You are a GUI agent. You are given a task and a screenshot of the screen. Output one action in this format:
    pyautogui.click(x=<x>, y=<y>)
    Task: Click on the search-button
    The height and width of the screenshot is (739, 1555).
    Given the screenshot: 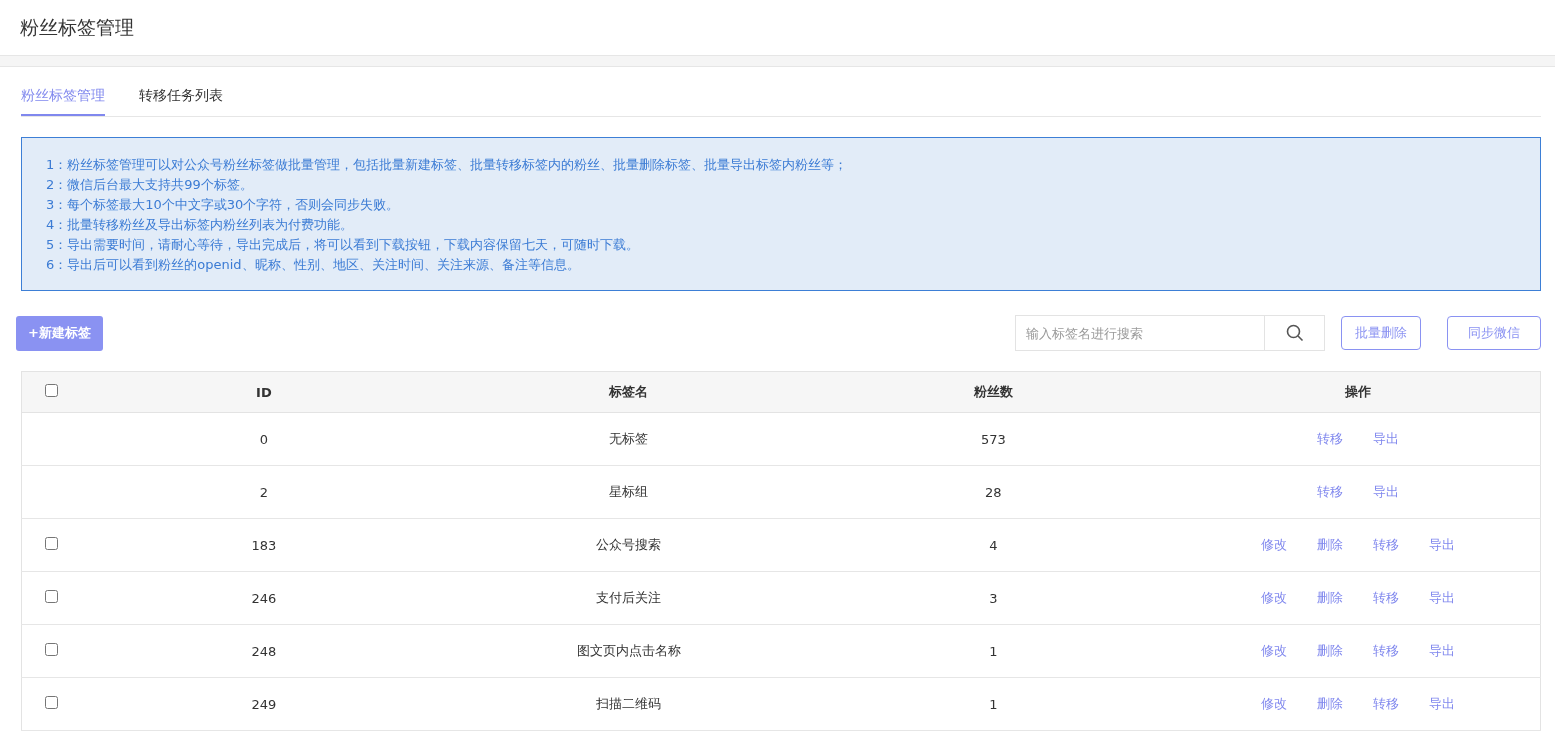 What is the action you would take?
    pyautogui.click(x=1295, y=333)
    